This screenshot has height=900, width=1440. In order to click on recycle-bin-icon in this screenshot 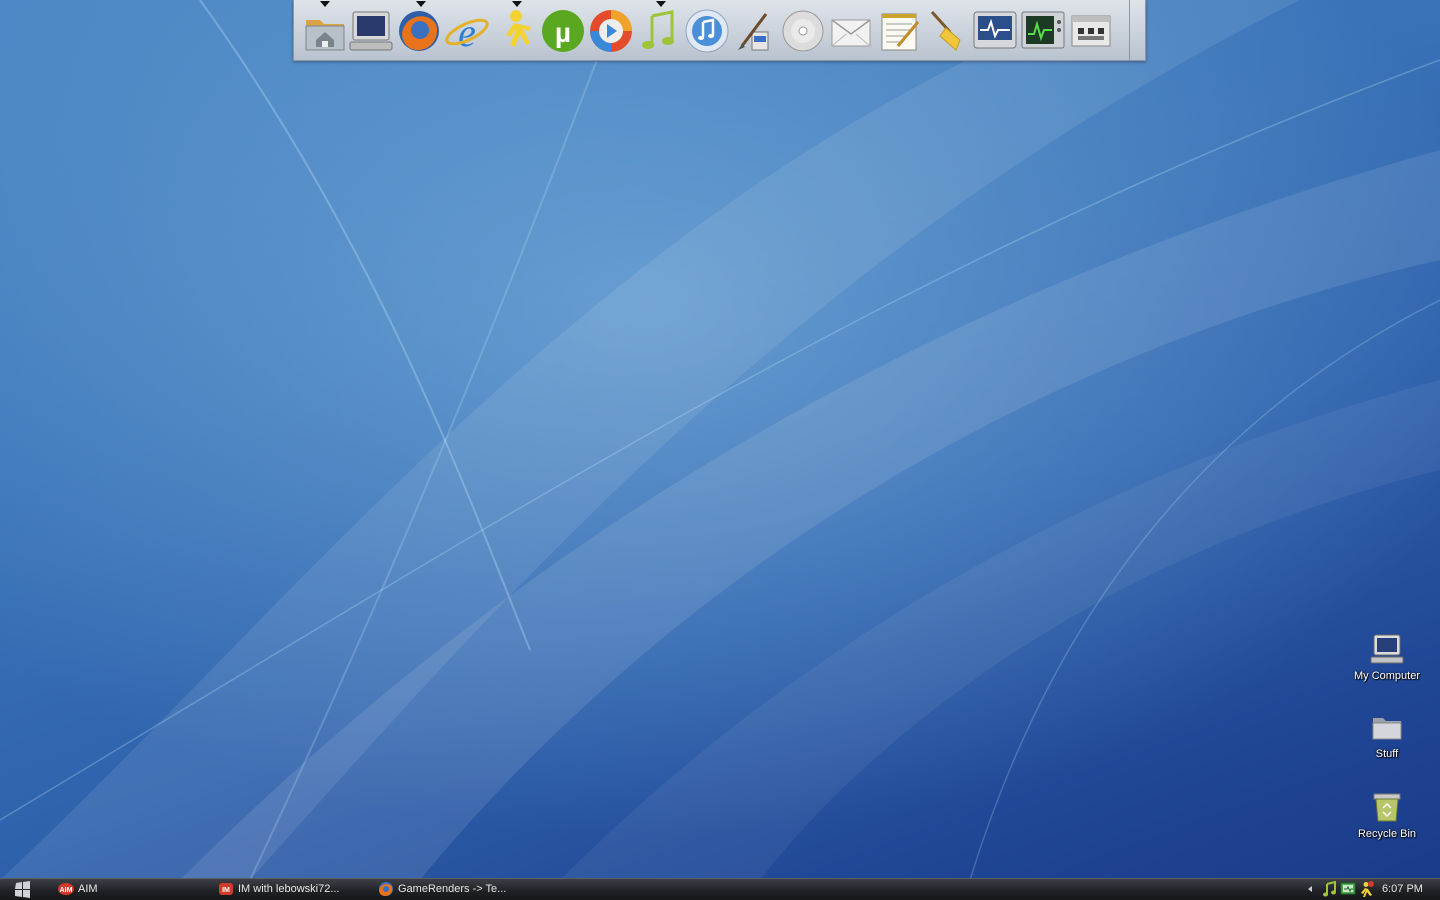, I will do `click(1387, 807)`.